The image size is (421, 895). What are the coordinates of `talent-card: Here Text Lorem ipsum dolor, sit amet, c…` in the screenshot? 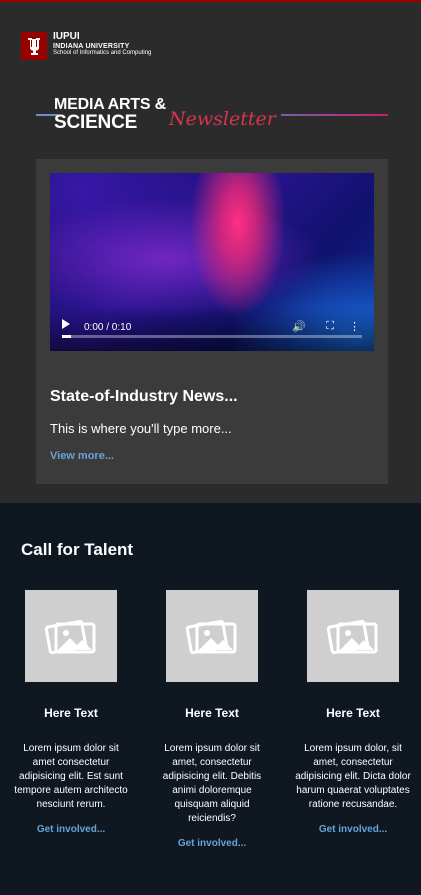 It's located at (353, 712).